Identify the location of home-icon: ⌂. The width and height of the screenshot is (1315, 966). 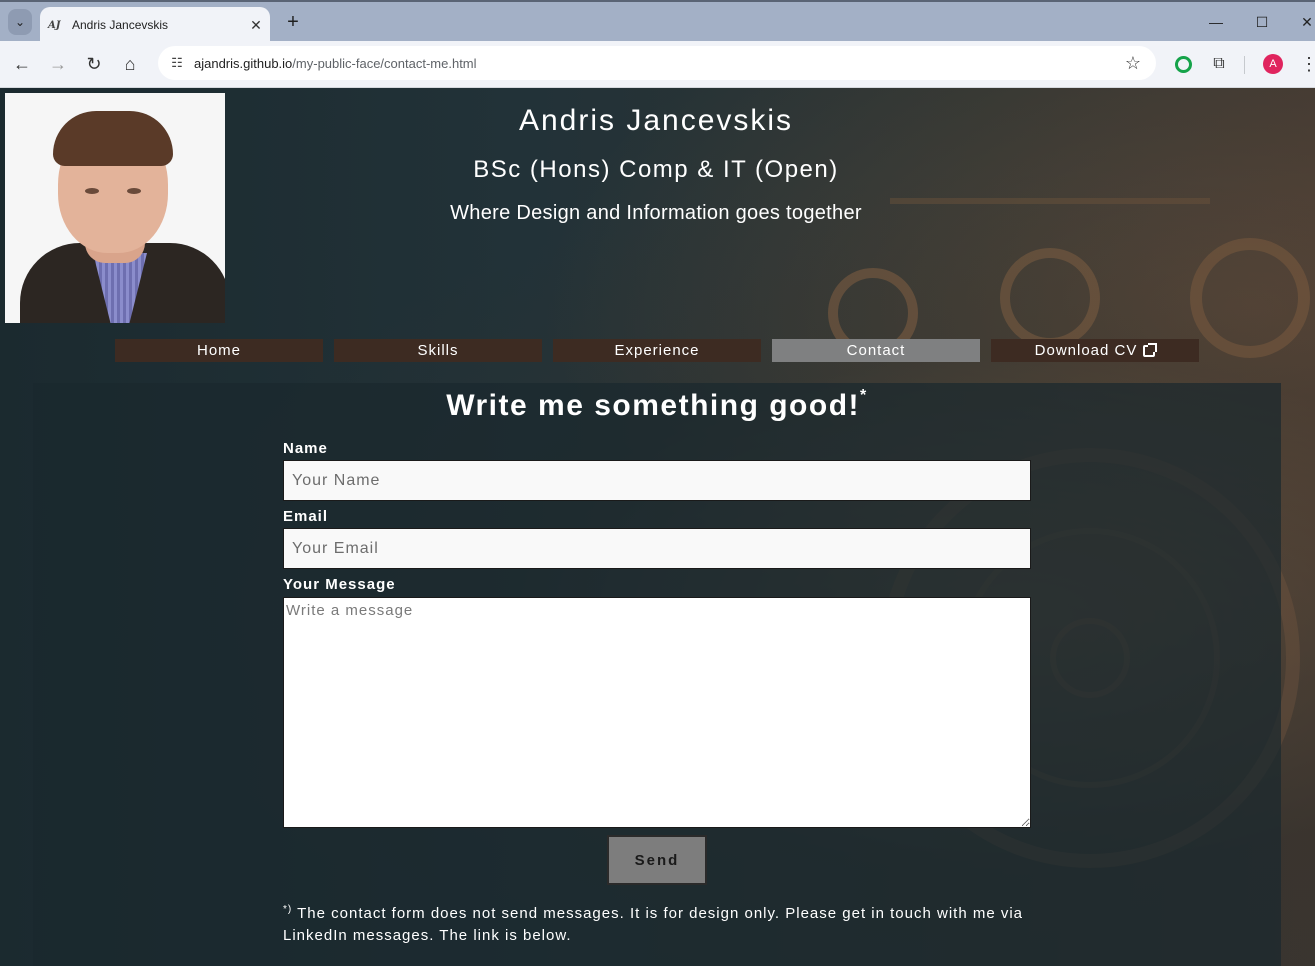
(130, 63).